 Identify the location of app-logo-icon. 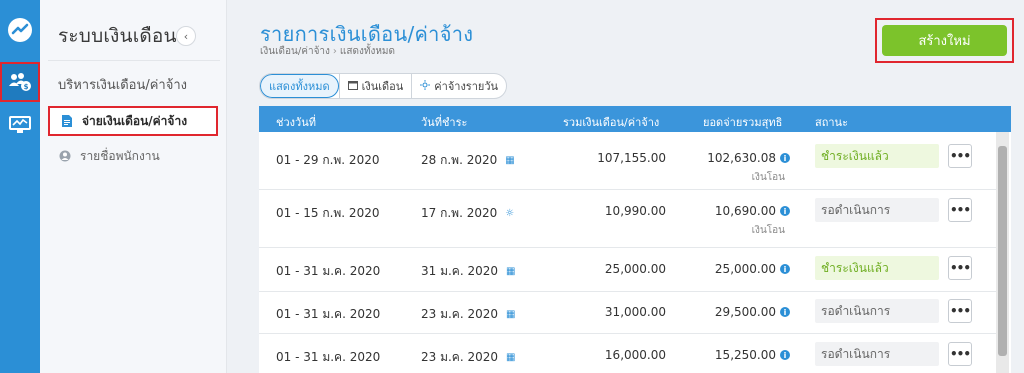
(20, 30).